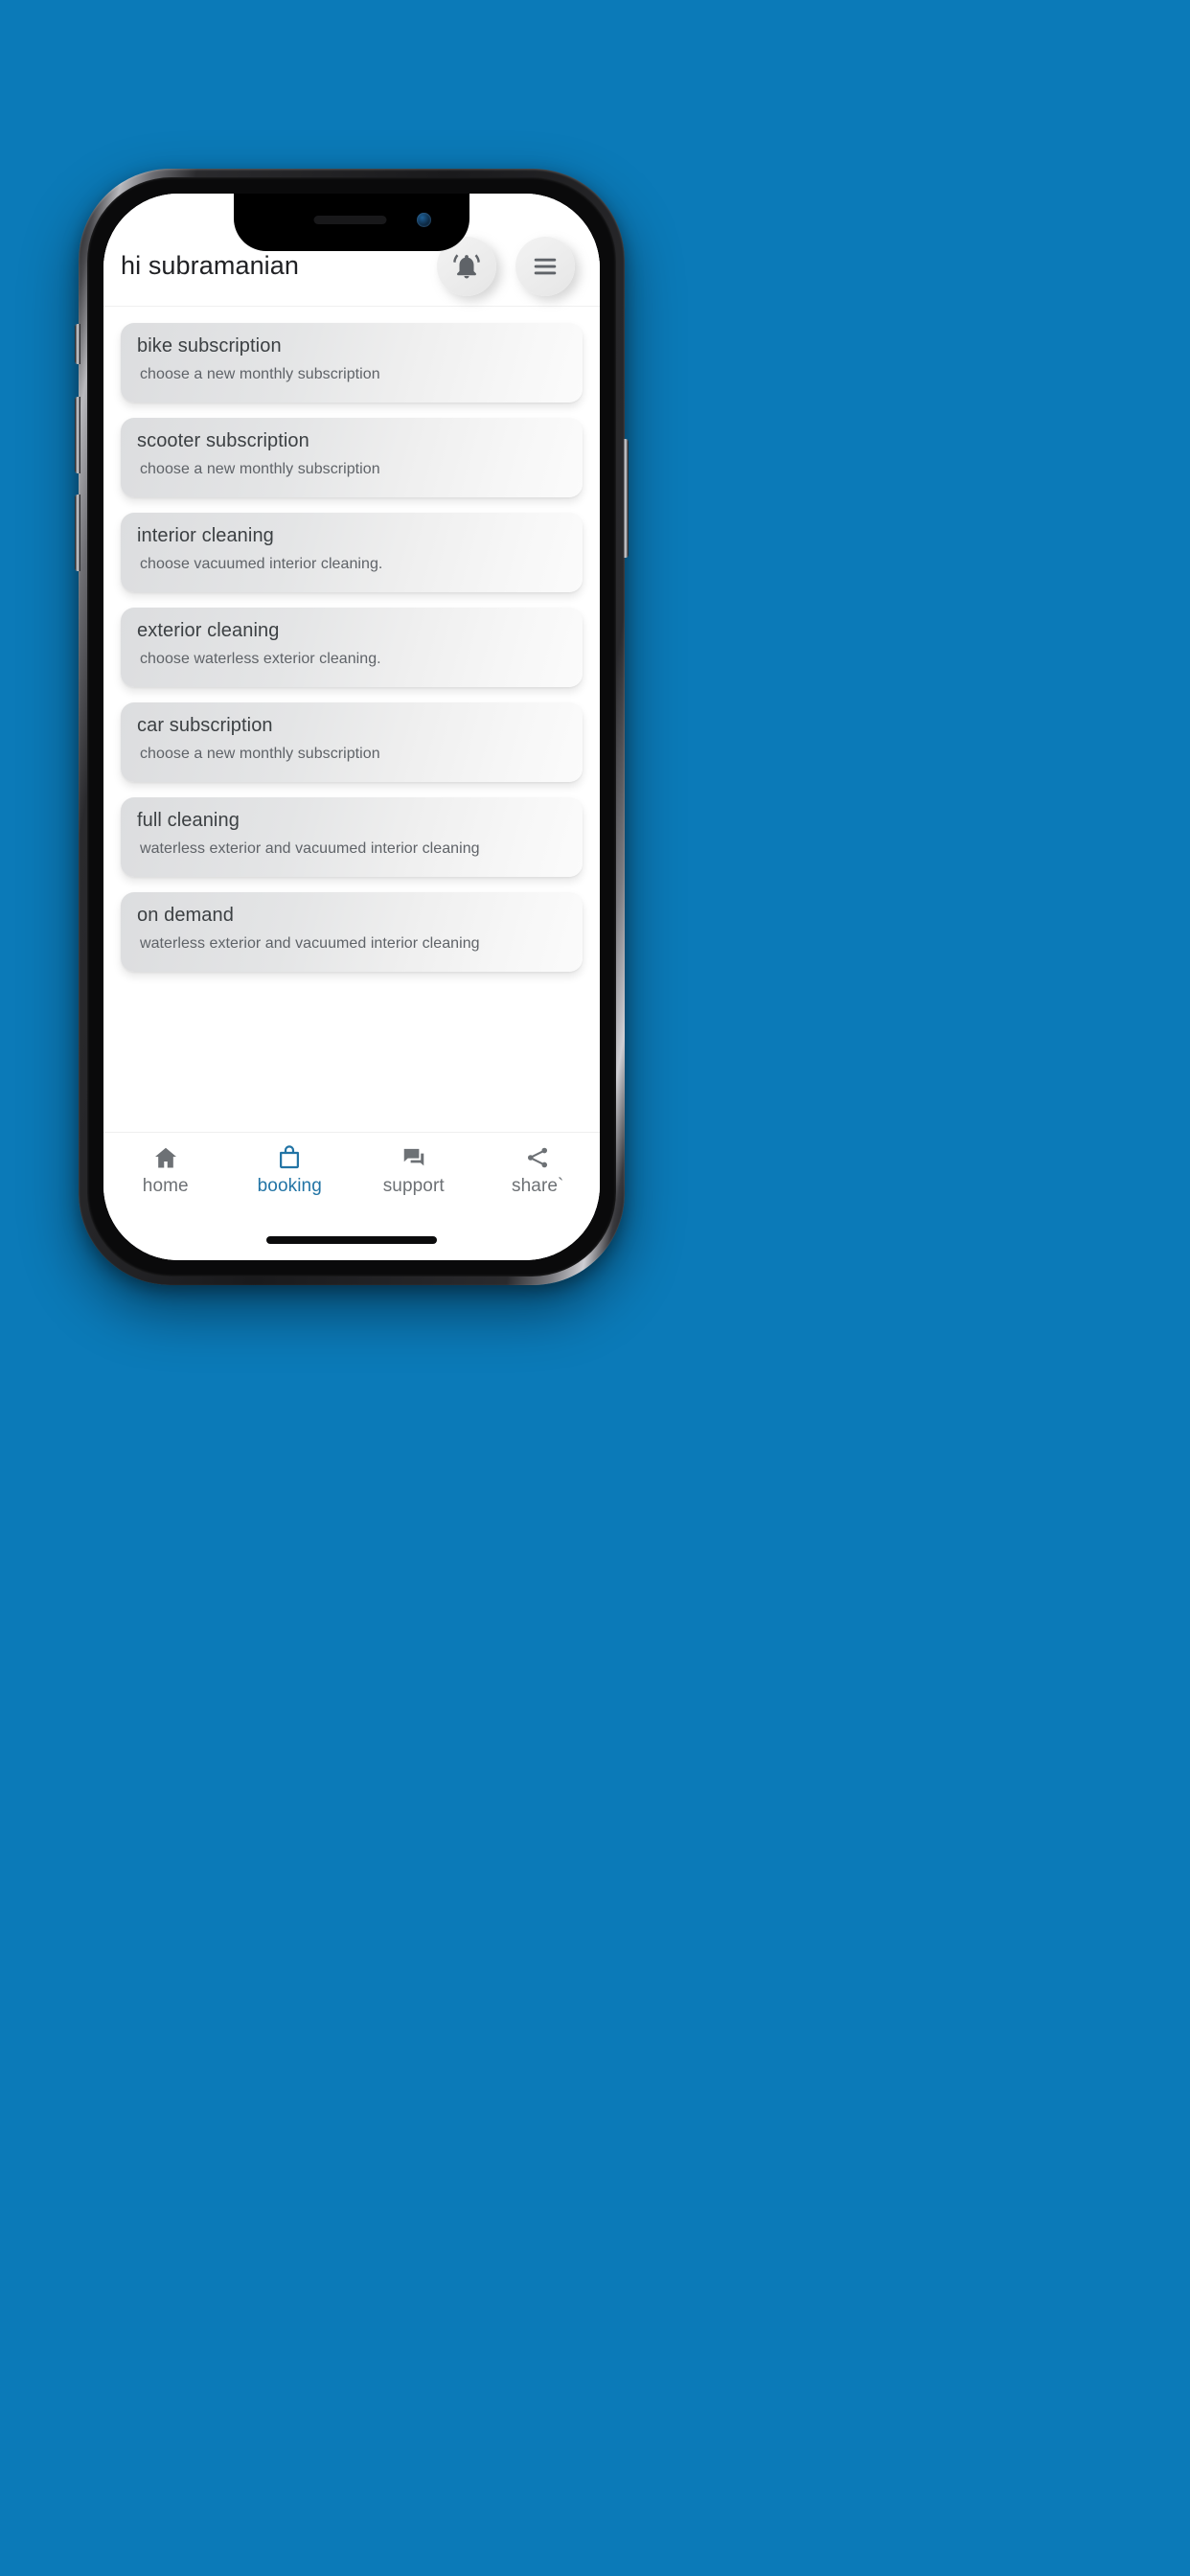  What do you see at coordinates (289, 1157) in the screenshot?
I see `shopping-bag-icon` at bounding box center [289, 1157].